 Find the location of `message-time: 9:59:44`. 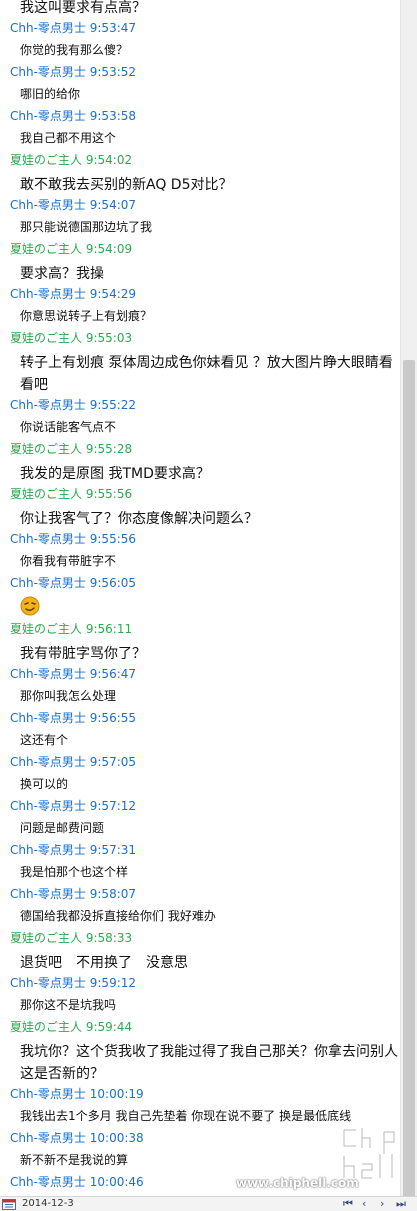

message-time: 9:59:44 is located at coordinates (109, 1027).